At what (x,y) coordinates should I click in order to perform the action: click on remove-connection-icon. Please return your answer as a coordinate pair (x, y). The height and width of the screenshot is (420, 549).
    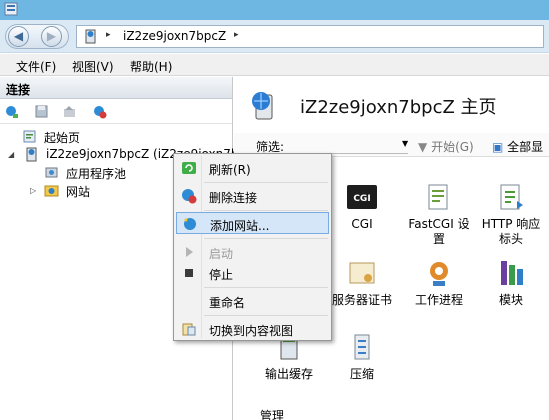
    Looking at the image, I should click on (189, 196).